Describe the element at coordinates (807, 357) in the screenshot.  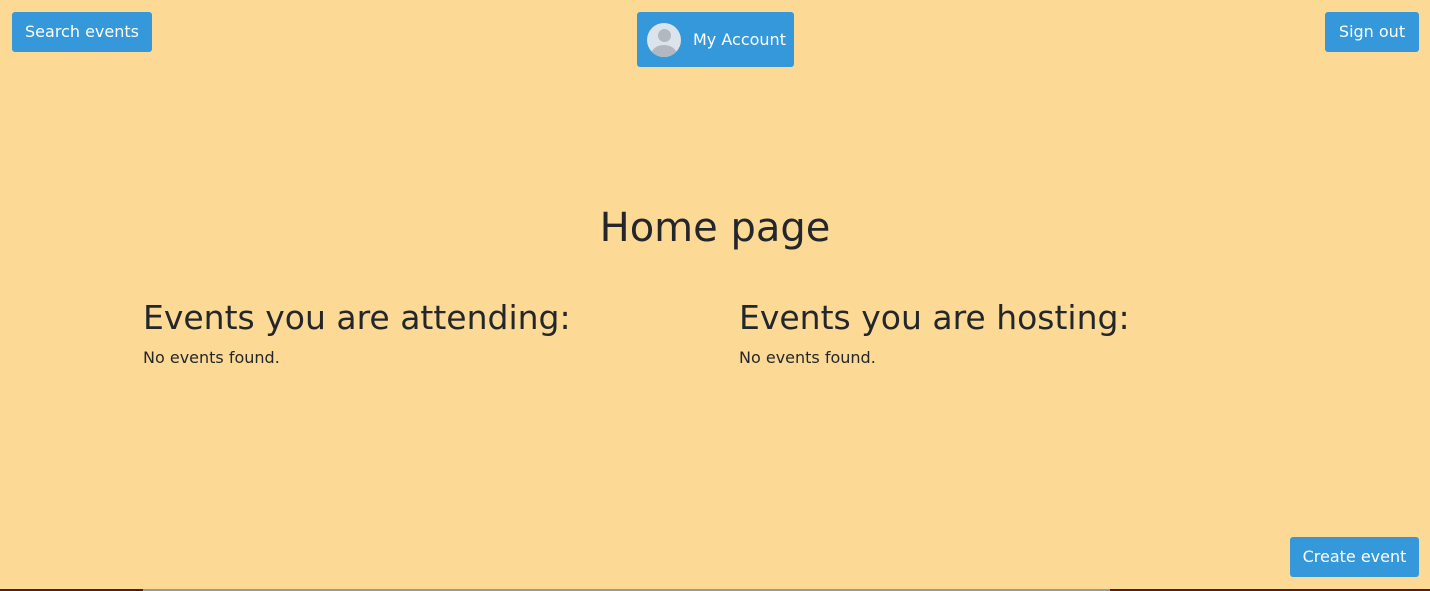
I see `hosting-events-empty-text: No events found.` at that location.